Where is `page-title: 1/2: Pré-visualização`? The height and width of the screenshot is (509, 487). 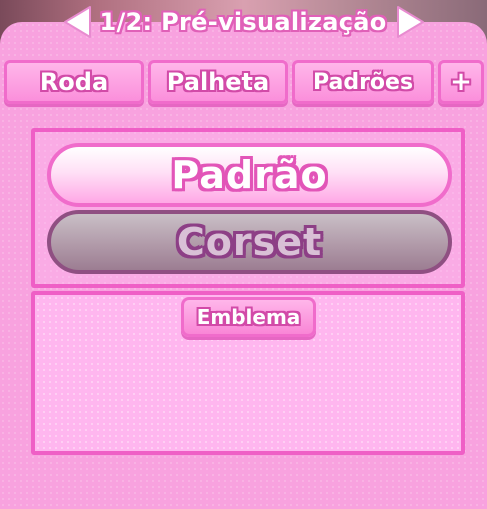 page-title: 1/2: Pré-visualização is located at coordinates (243, 22).